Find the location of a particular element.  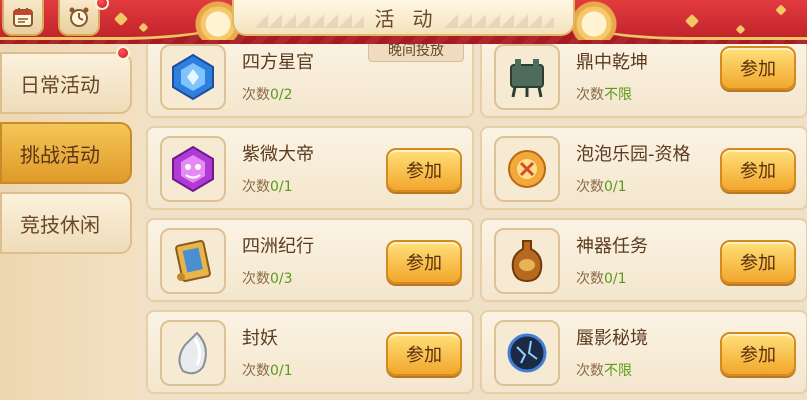

sidebar-item-arena: 竞技休闲 is located at coordinates (66, 223).